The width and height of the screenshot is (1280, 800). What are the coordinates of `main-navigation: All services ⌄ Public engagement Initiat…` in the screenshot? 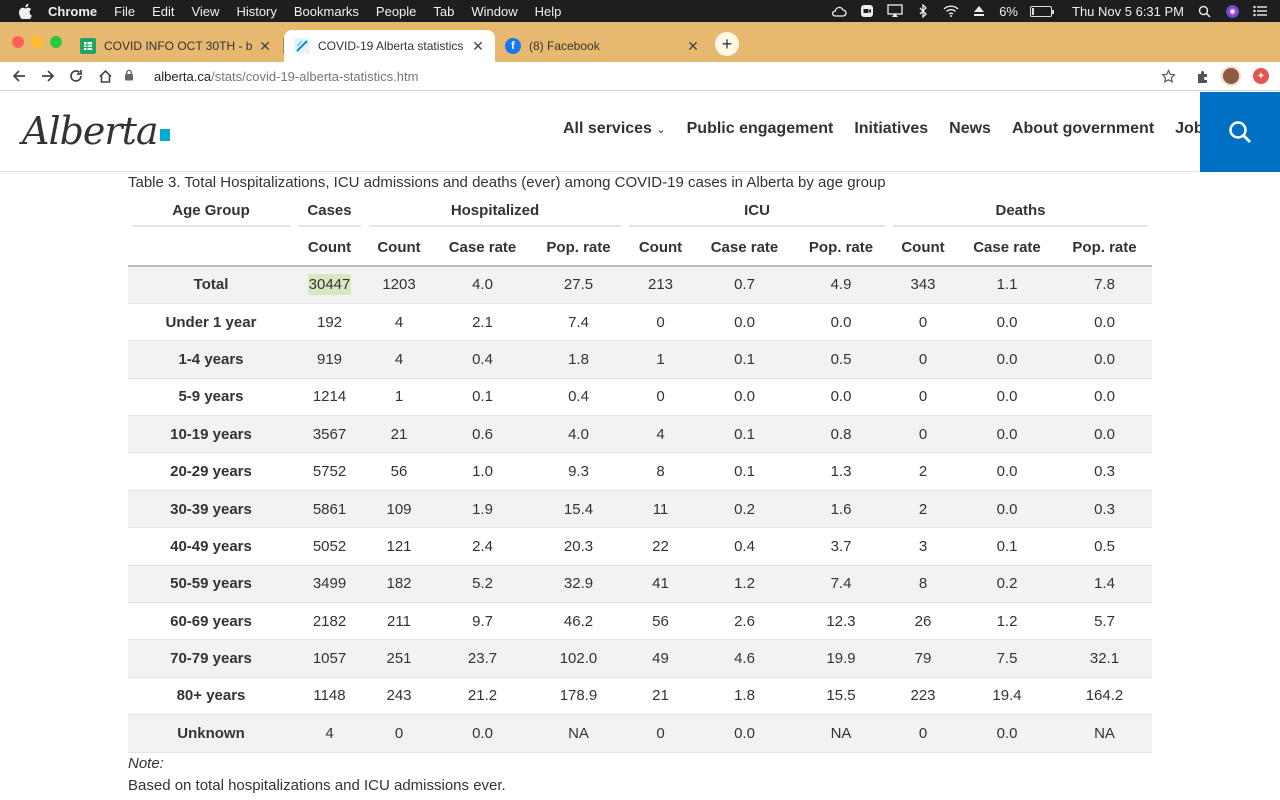 It's located at (888, 129).